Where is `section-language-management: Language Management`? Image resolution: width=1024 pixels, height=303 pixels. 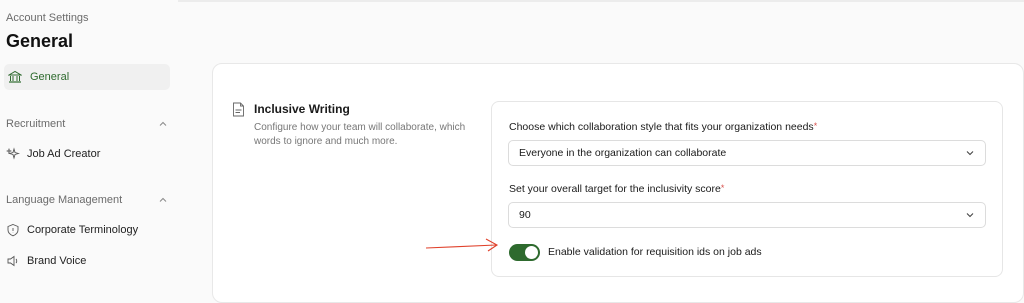
section-language-management: Language Management is located at coordinates (87, 200).